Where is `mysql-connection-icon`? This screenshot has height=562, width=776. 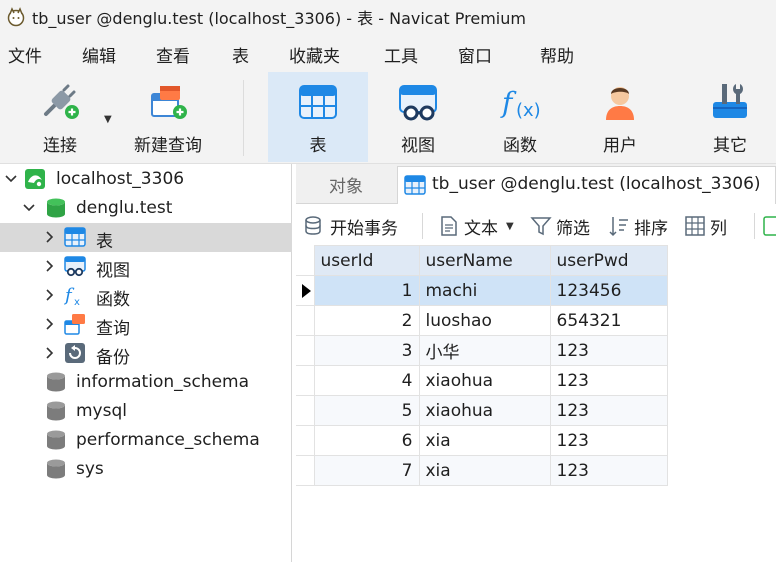 mysql-connection-icon is located at coordinates (35, 179).